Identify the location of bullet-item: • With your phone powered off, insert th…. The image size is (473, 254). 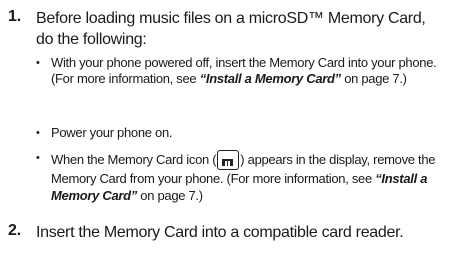
(248, 71).